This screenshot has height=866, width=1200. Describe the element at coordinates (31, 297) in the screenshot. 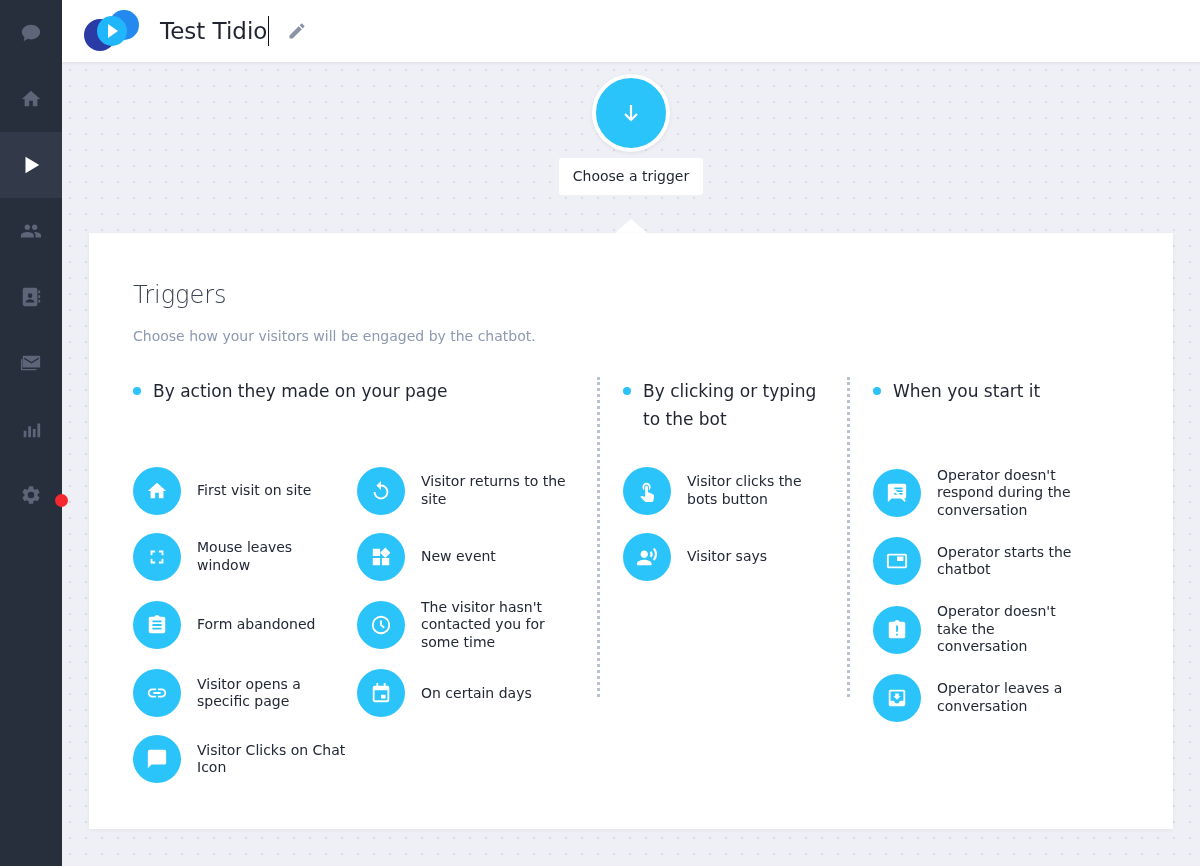

I see `contact-book-icon` at that location.